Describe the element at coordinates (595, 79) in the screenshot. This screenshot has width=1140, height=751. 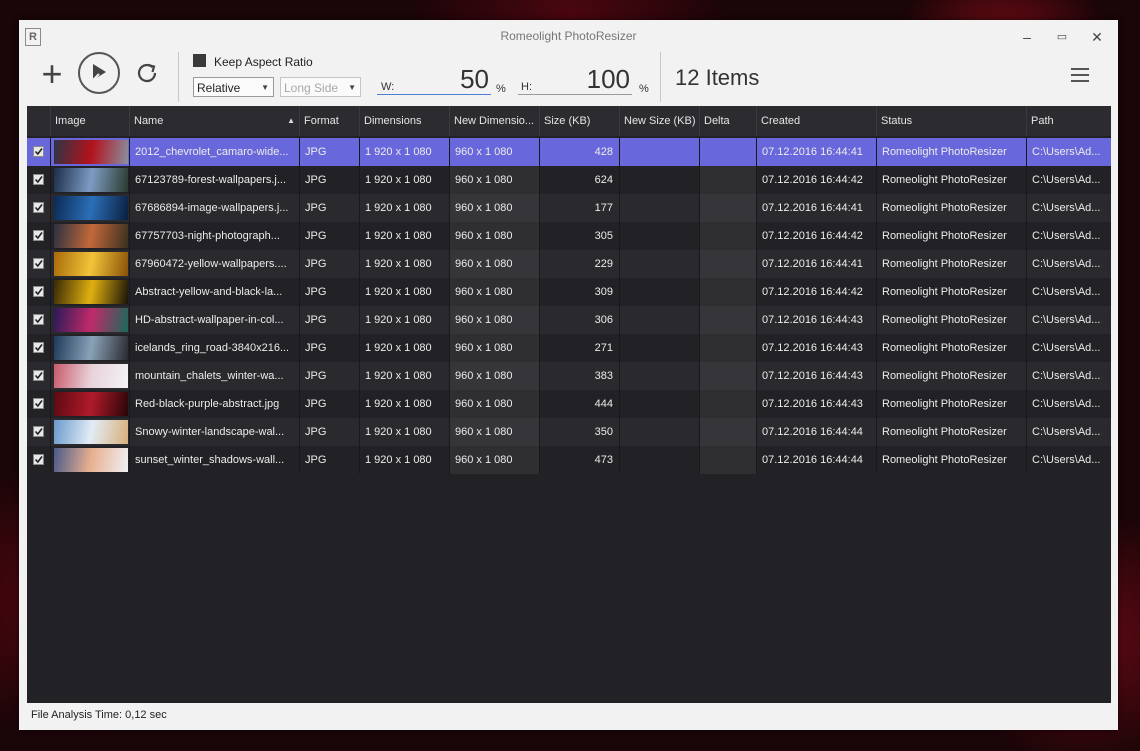
I see `height-input: 100` at that location.